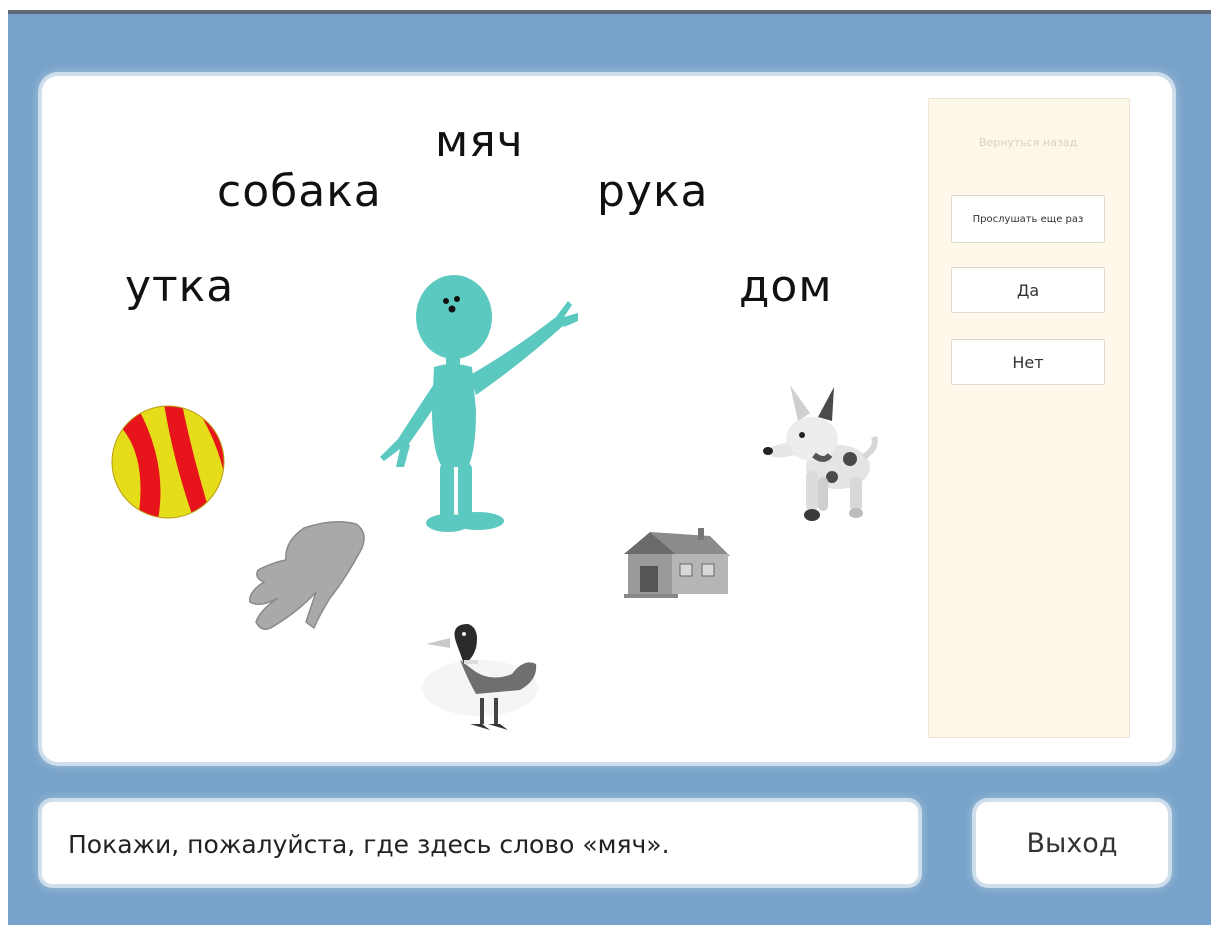  I want to click on pointing-character-image, so click(479, 403).